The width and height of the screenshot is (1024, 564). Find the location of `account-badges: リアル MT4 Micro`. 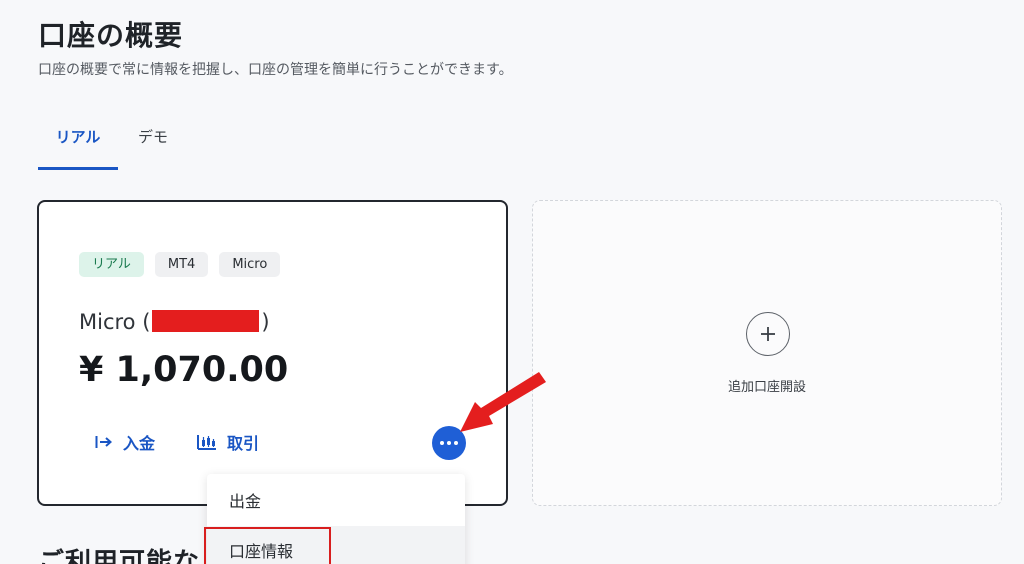

account-badges: リアル MT4 Micro is located at coordinates (180, 264).